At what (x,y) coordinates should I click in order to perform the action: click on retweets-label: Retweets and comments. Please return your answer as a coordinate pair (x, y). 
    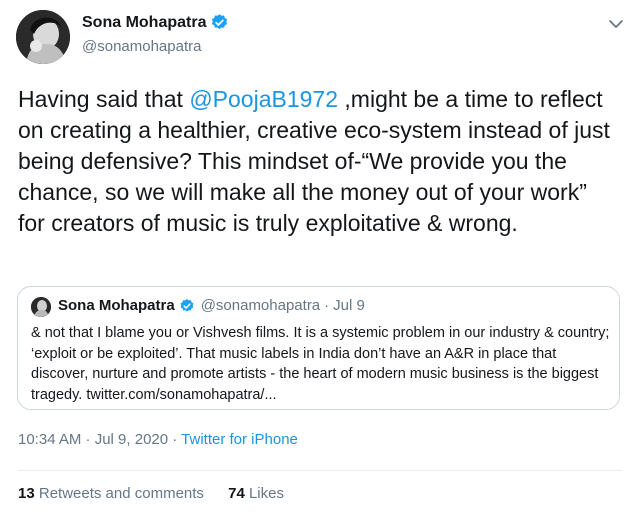
    Looking at the image, I should click on (119, 493).